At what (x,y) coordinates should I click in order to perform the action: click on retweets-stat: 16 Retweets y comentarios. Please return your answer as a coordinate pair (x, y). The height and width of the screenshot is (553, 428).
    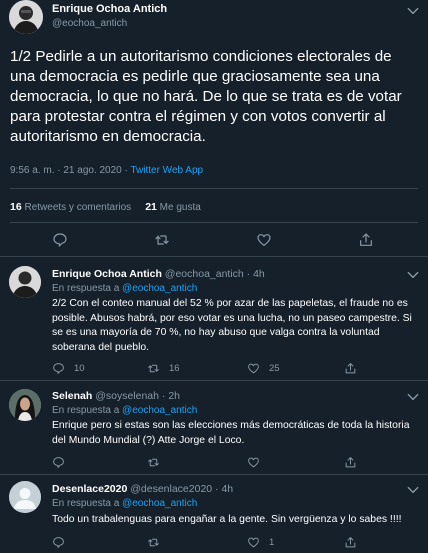
    Looking at the image, I should click on (71, 207).